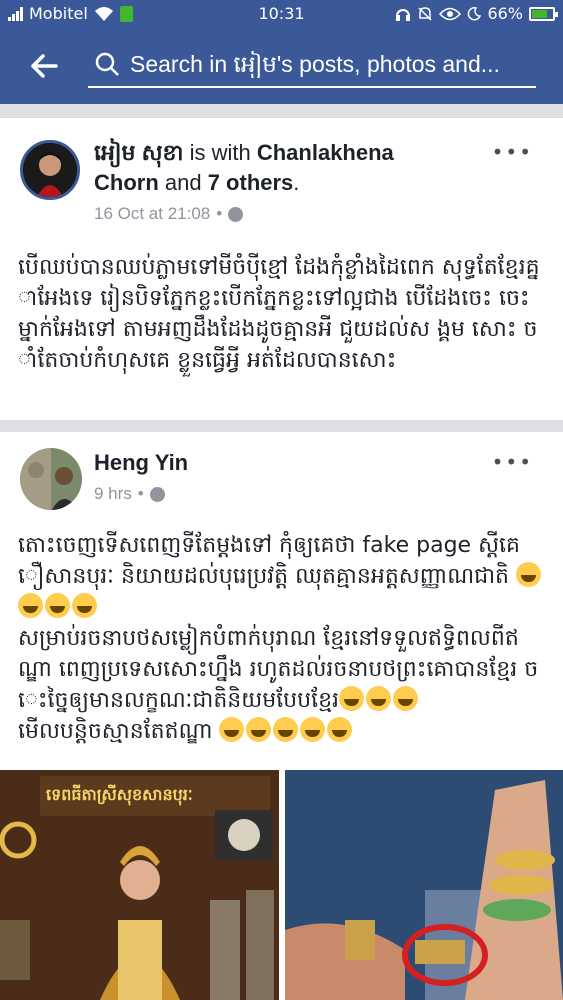  I want to click on others-link: 7 others, so click(251, 182).